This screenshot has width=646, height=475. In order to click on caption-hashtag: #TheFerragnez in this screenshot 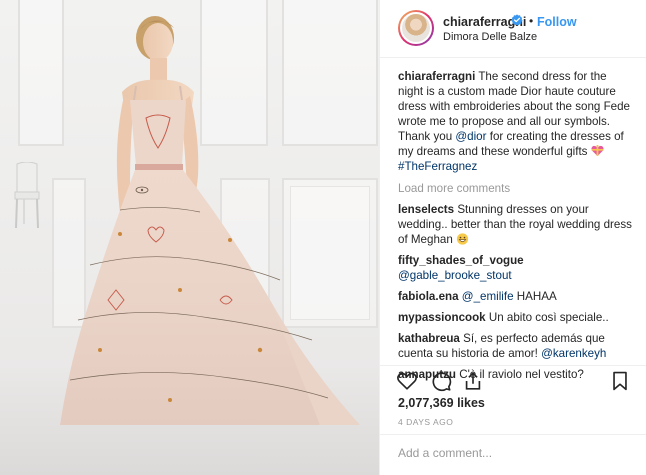, I will do `click(437, 166)`.